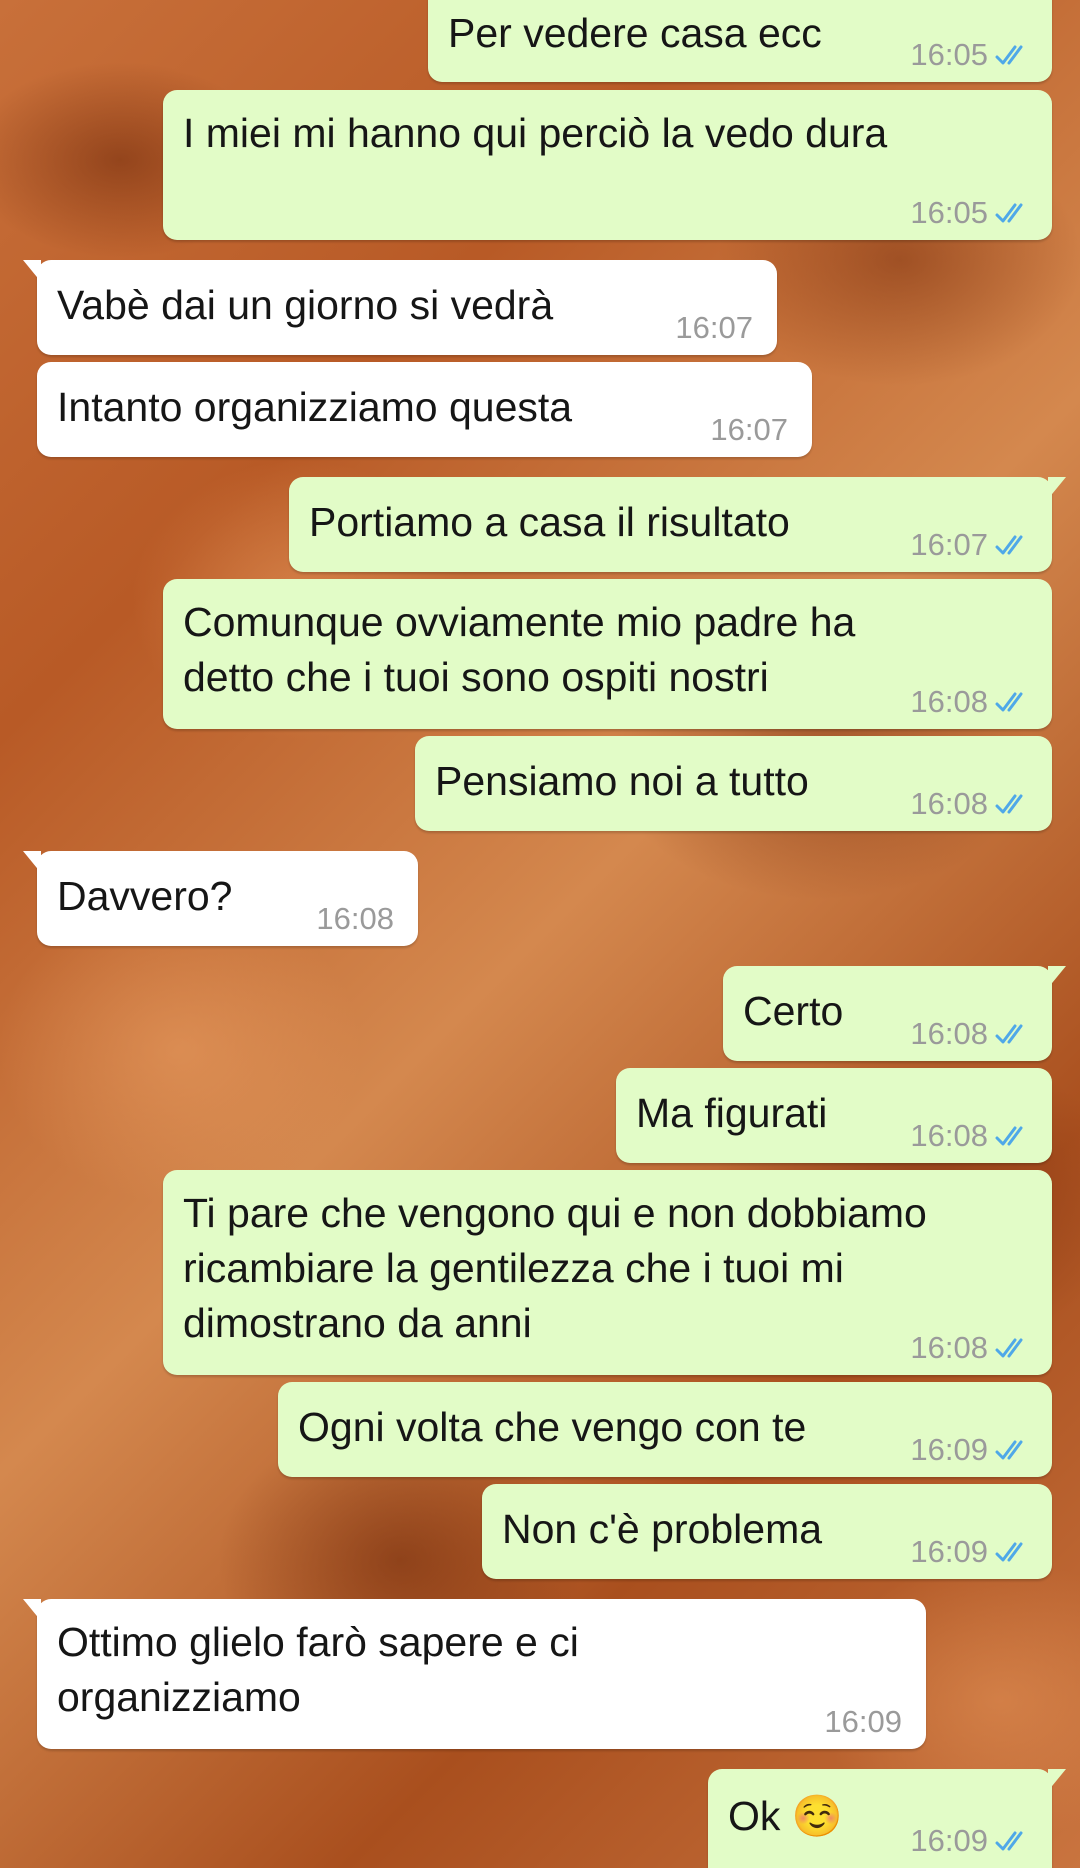  What do you see at coordinates (767, 1531) in the screenshot?
I see `message-bubble-outgoing: Non c'è problema 16:09` at bounding box center [767, 1531].